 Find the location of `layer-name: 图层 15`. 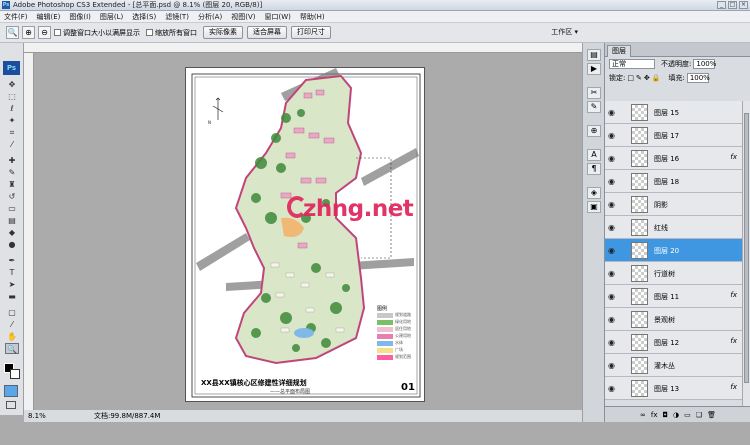

layer-name: 图层 15 is located at coordinates (666, 113).